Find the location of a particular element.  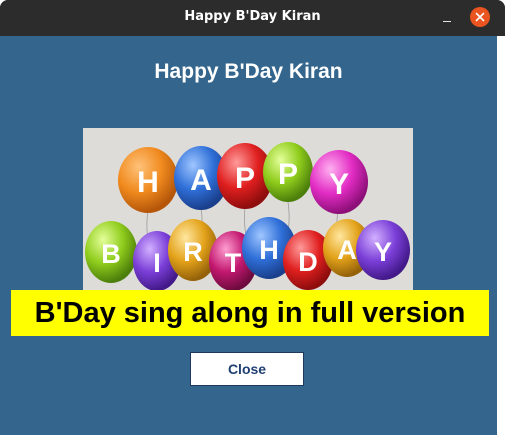

balloon-letter: D is located at coordinates (308, 262).